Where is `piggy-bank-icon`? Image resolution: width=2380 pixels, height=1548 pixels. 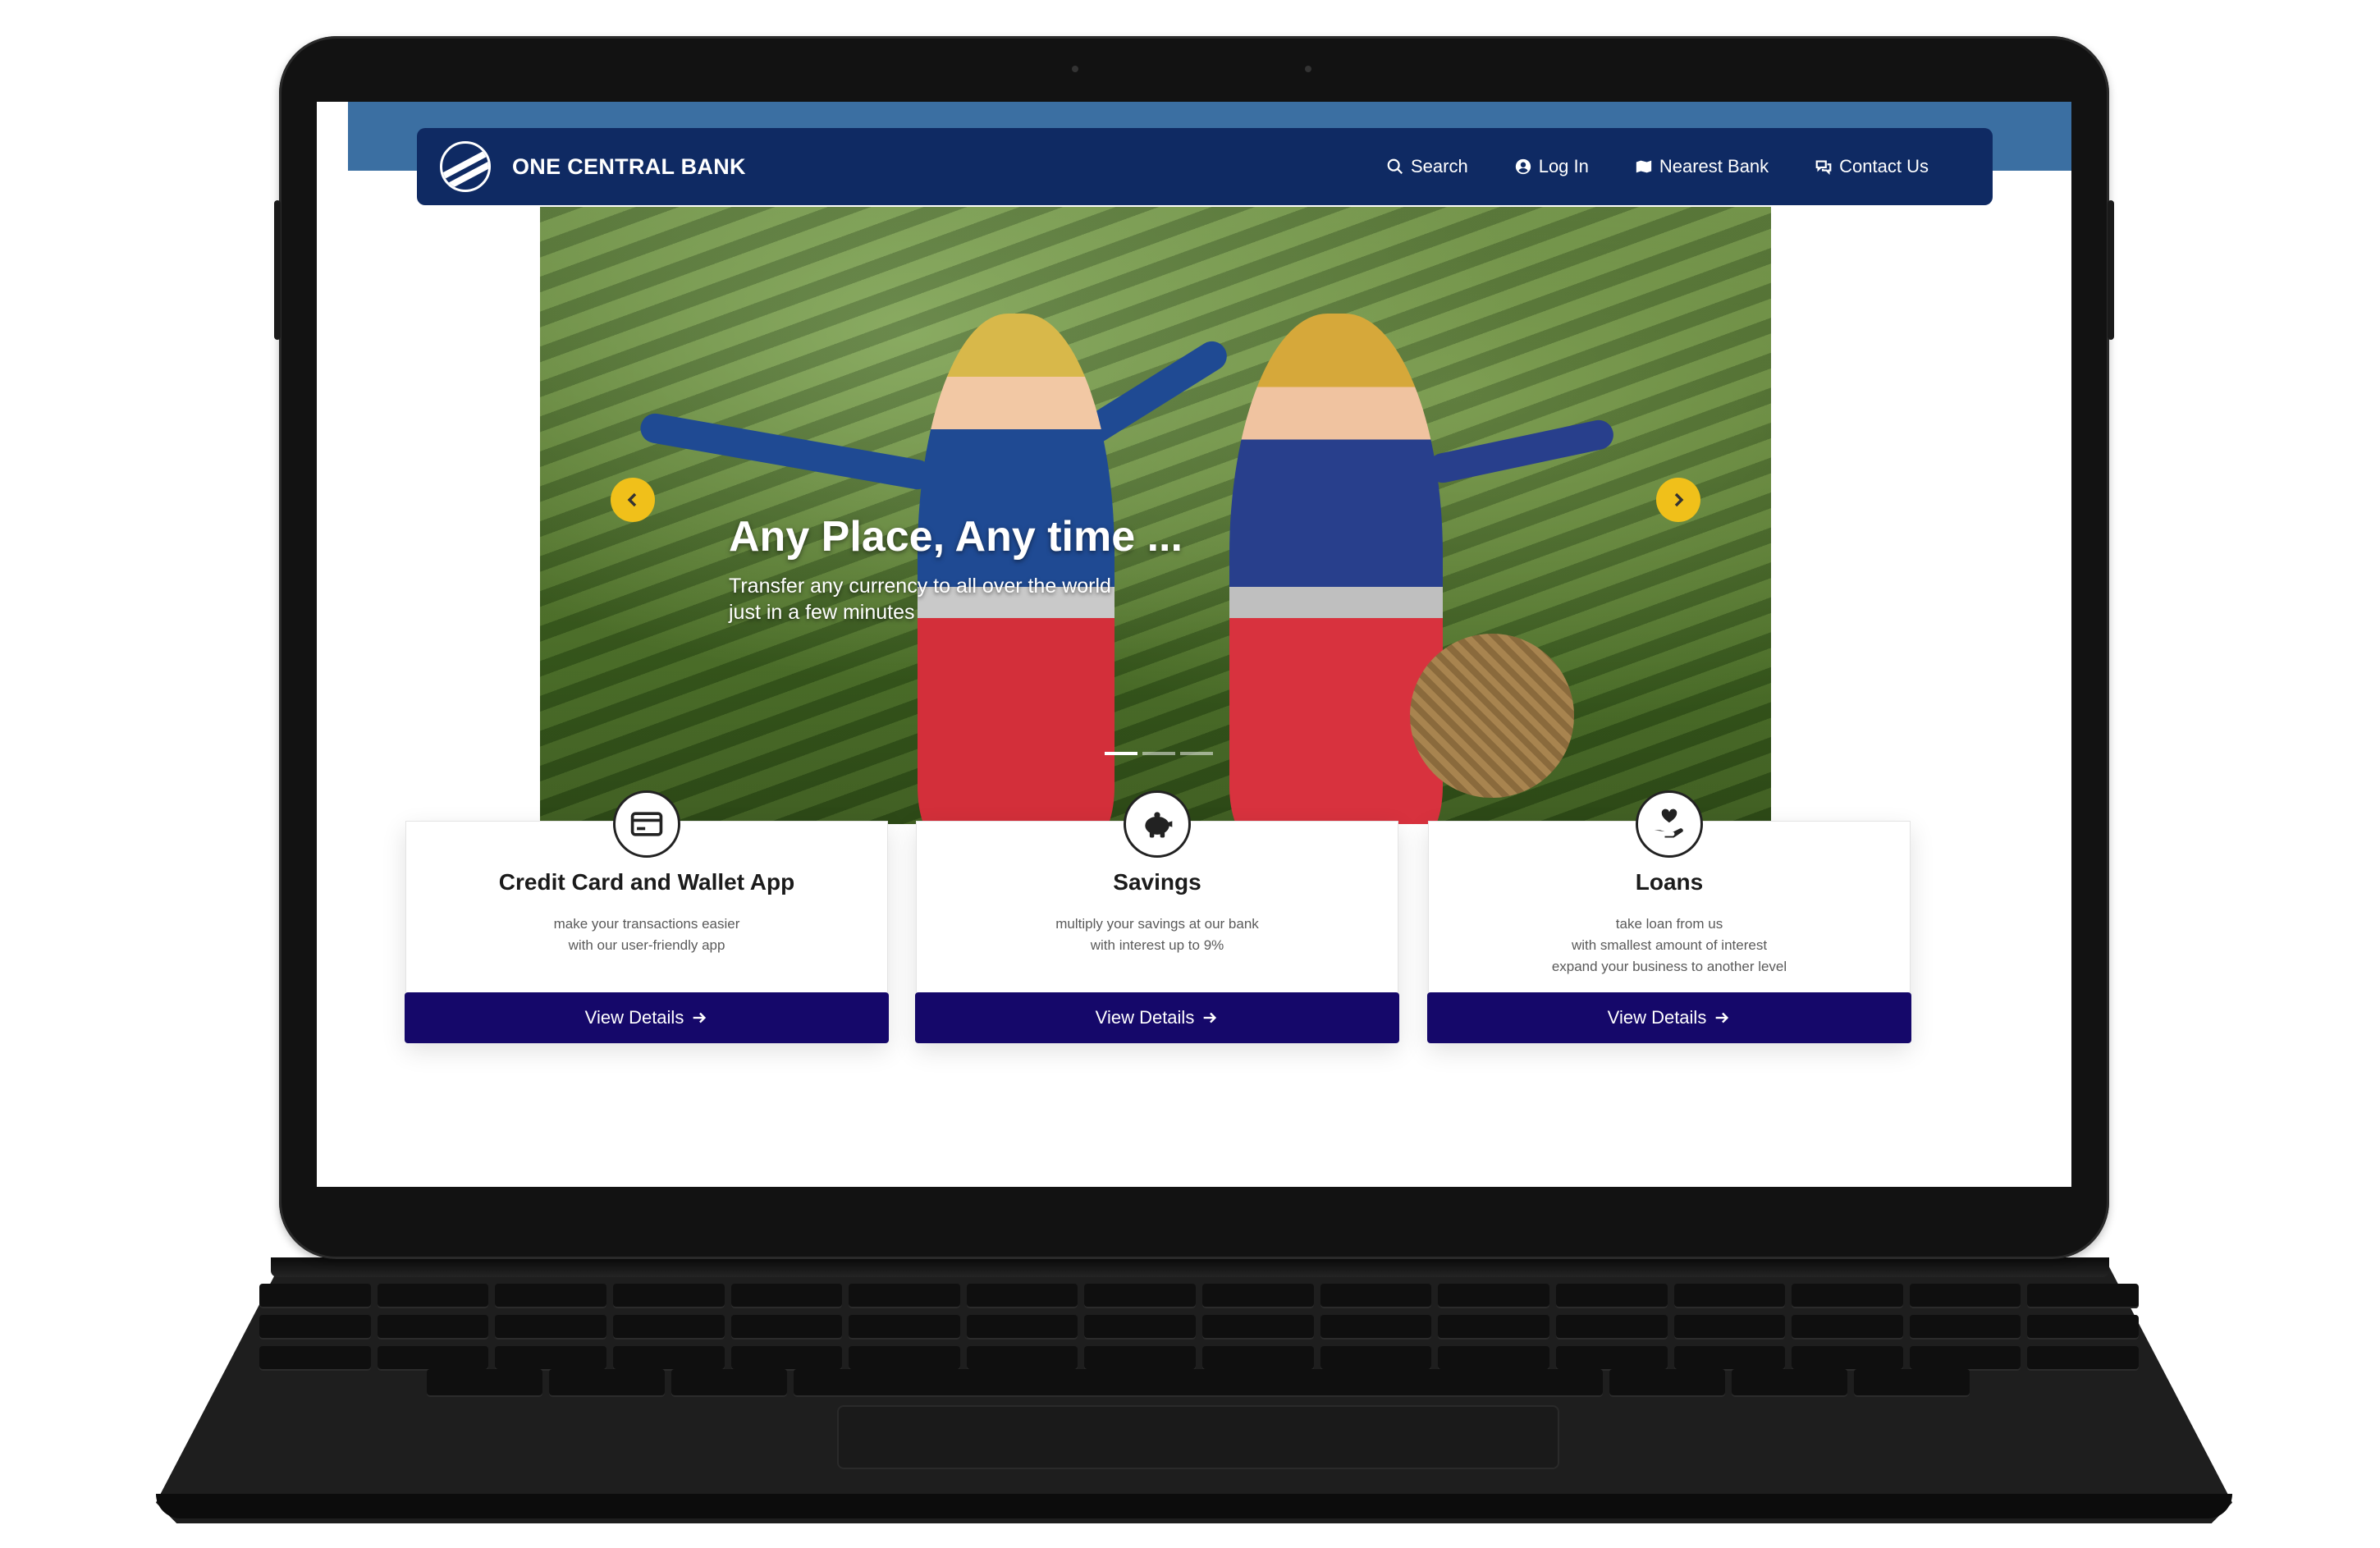 piggy-bank-icon is located at coordinates (1157, 824).